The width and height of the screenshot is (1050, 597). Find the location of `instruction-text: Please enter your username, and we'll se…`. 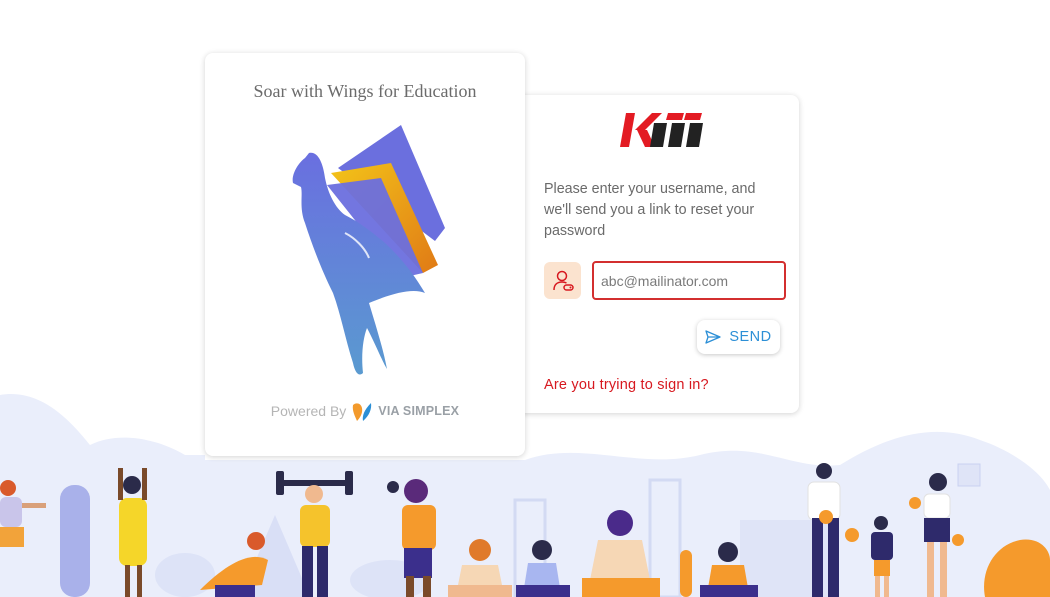

instruction-text: Please enter your username, and we'll se… is located at coordinates (650, 210).